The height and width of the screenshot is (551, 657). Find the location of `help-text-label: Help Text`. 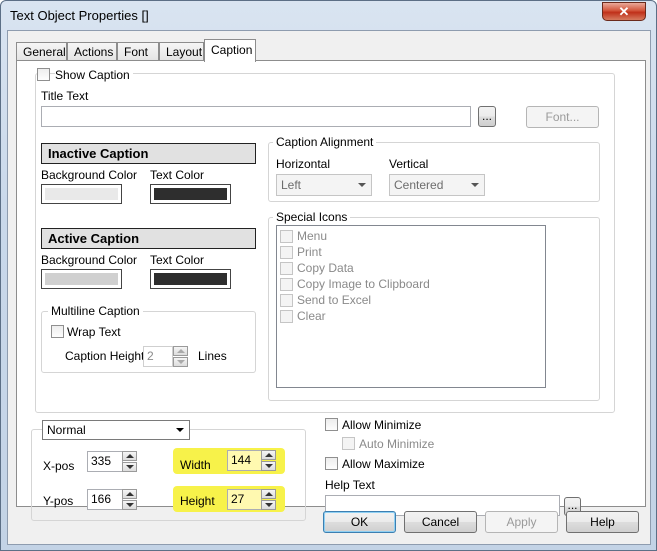

help-text-label: Help Text is located at coordinates (350, 485).